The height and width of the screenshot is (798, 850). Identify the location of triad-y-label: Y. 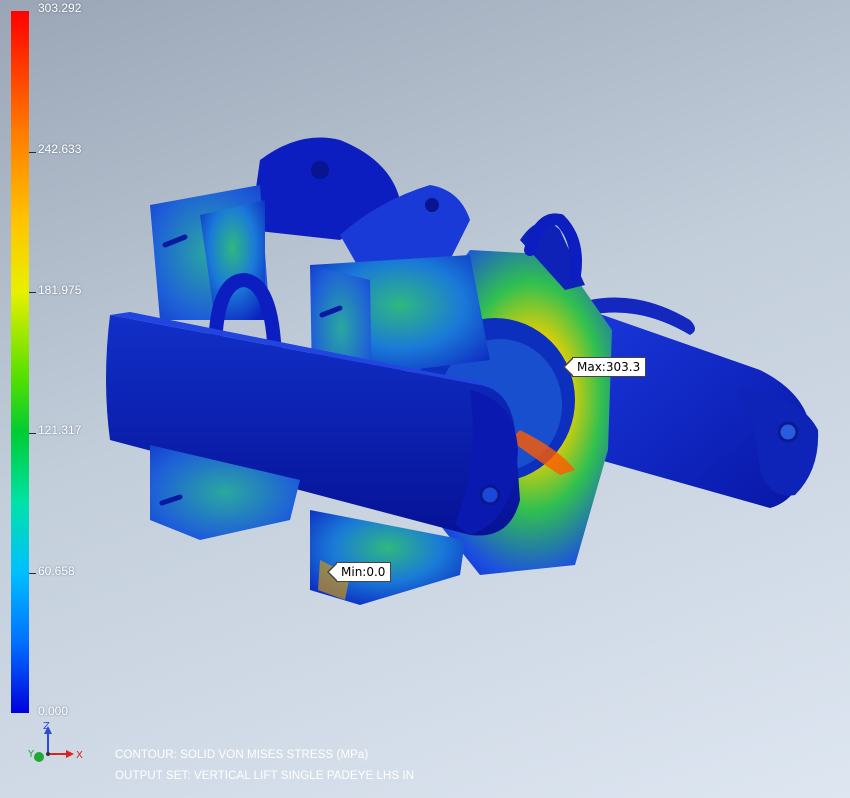
(31, 754).